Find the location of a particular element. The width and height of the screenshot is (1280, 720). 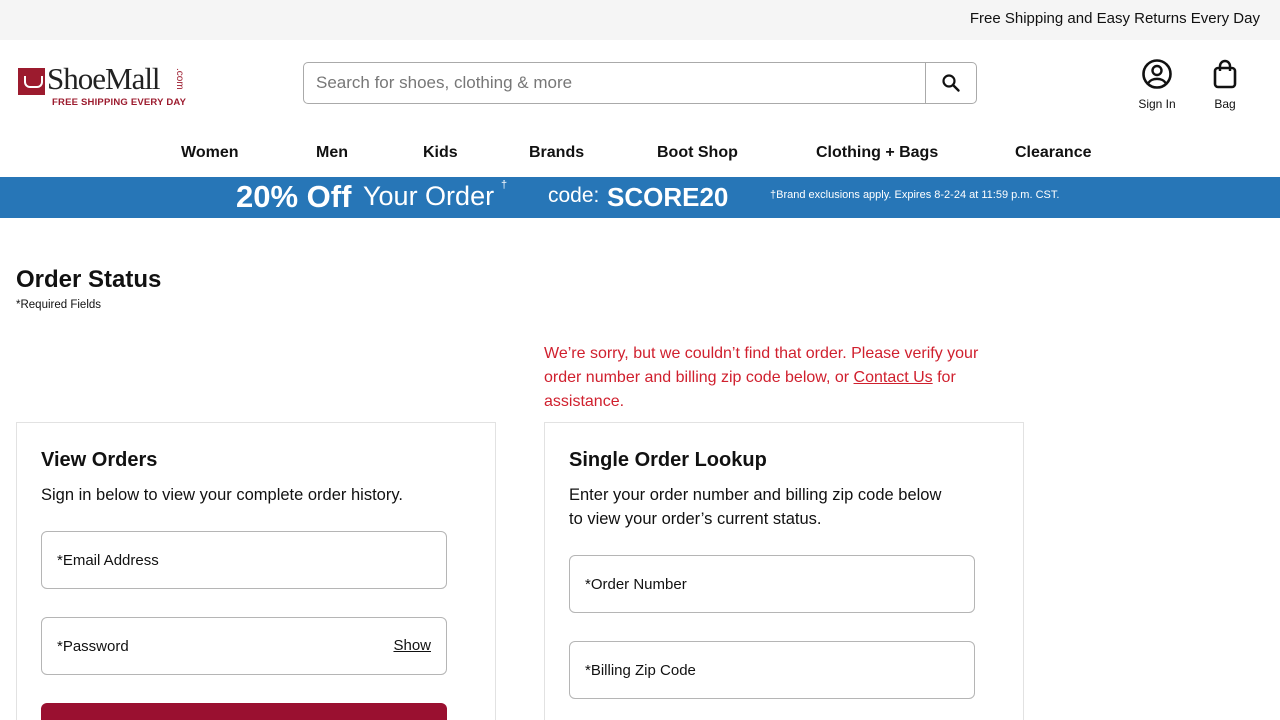

password-input is located at coordinates (244, 646).